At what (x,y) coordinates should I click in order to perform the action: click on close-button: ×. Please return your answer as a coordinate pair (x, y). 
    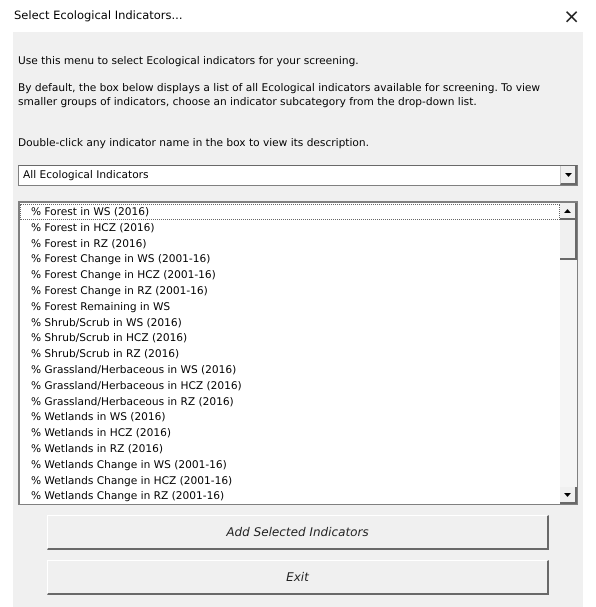
    Looking at the image, I should click on (571, 16).